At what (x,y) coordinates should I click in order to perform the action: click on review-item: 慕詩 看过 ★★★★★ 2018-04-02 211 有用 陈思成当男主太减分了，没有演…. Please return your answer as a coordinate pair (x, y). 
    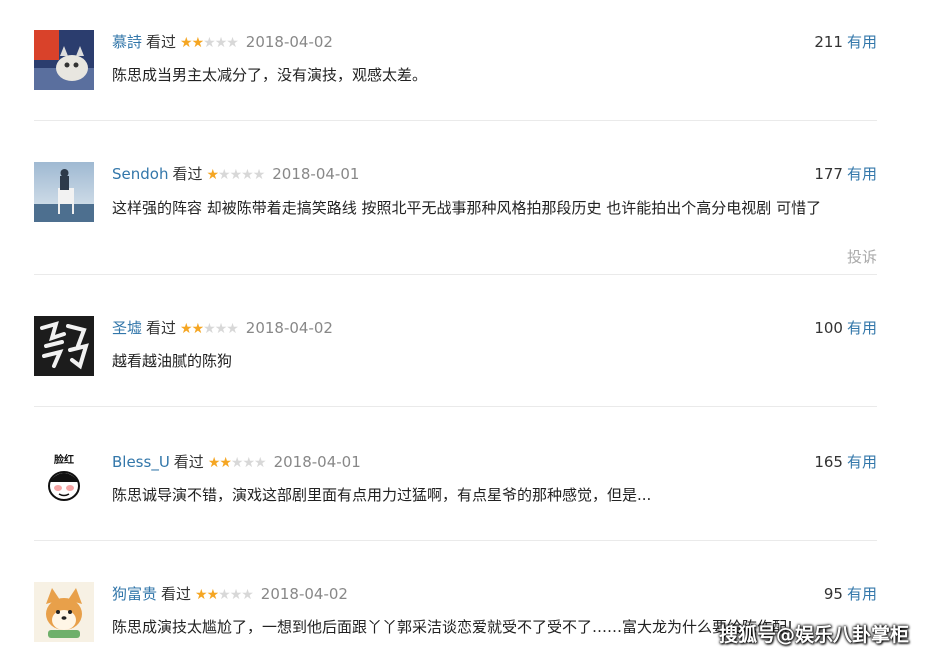
    Looking at the image, I should click on (455, 75).